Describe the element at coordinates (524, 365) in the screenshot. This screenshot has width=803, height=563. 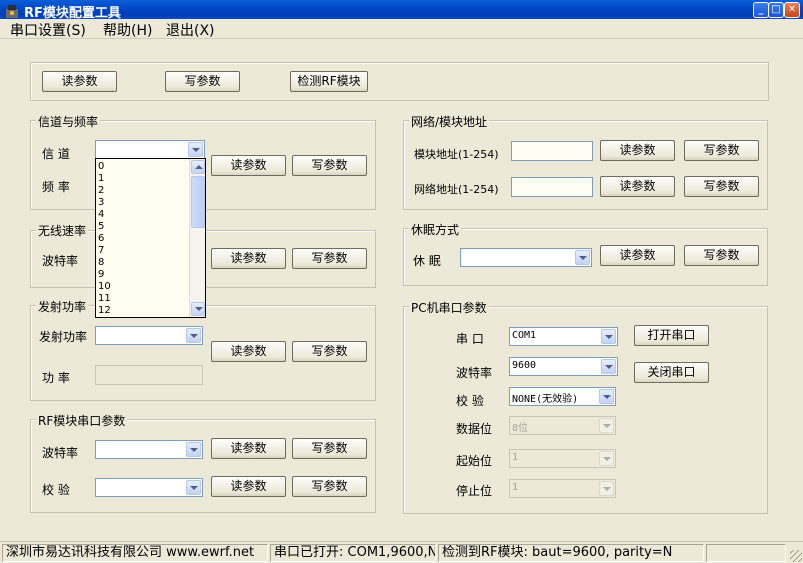
I see `pc-baud-value: 9600` at that location.